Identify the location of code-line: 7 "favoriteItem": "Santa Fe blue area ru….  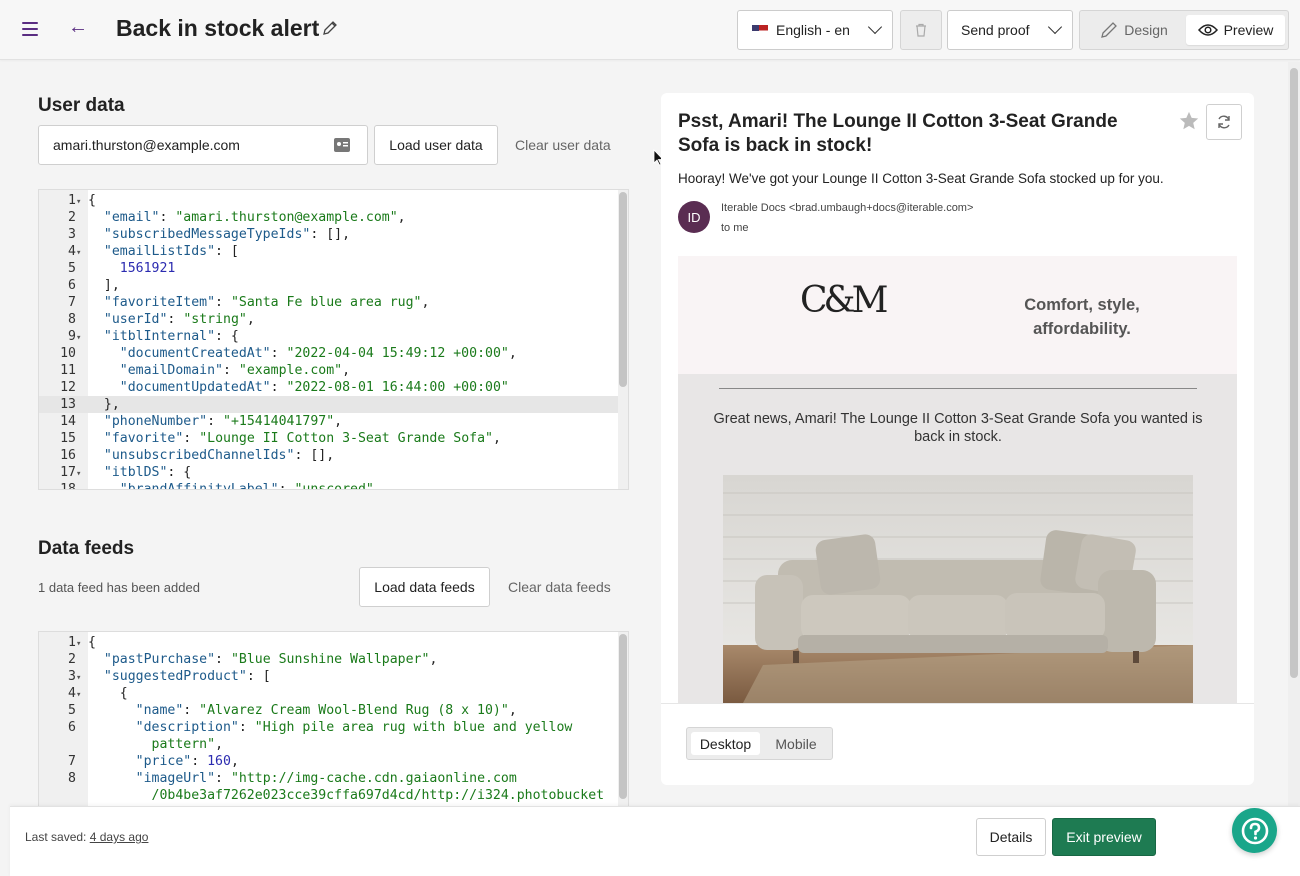
(329, 302).